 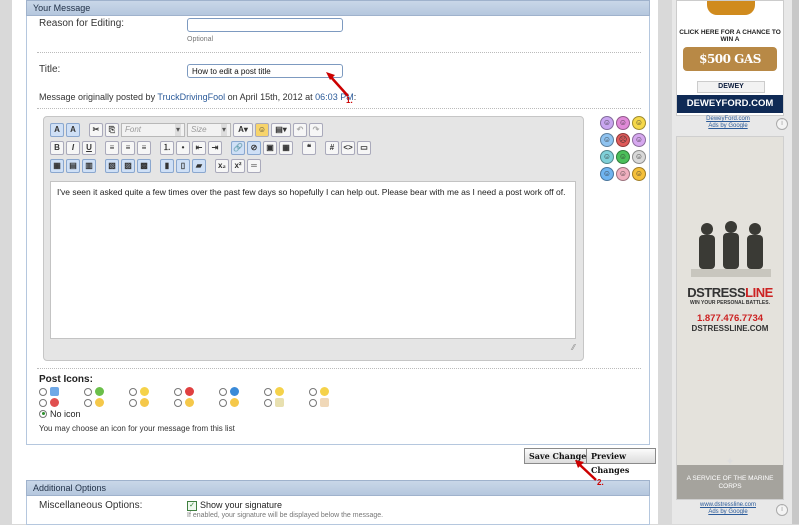 I want to click on ad2-footer-text: A SERVICE OF THE MARINE CORPS, so click(x=730, y=482).